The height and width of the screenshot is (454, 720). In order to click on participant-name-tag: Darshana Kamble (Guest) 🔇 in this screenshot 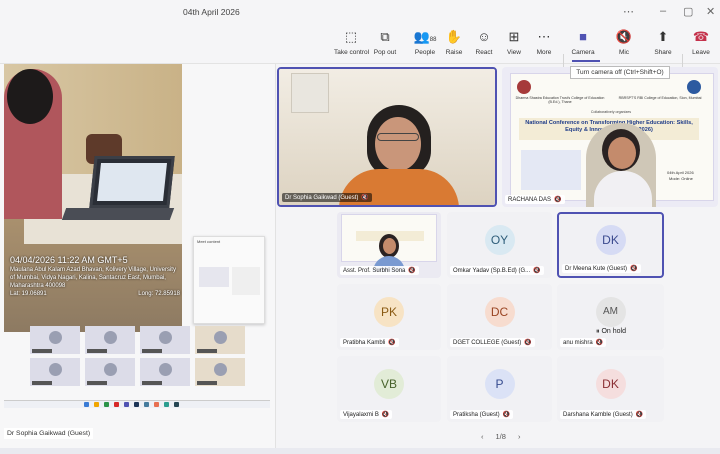, I will do `click(603, 414)`.